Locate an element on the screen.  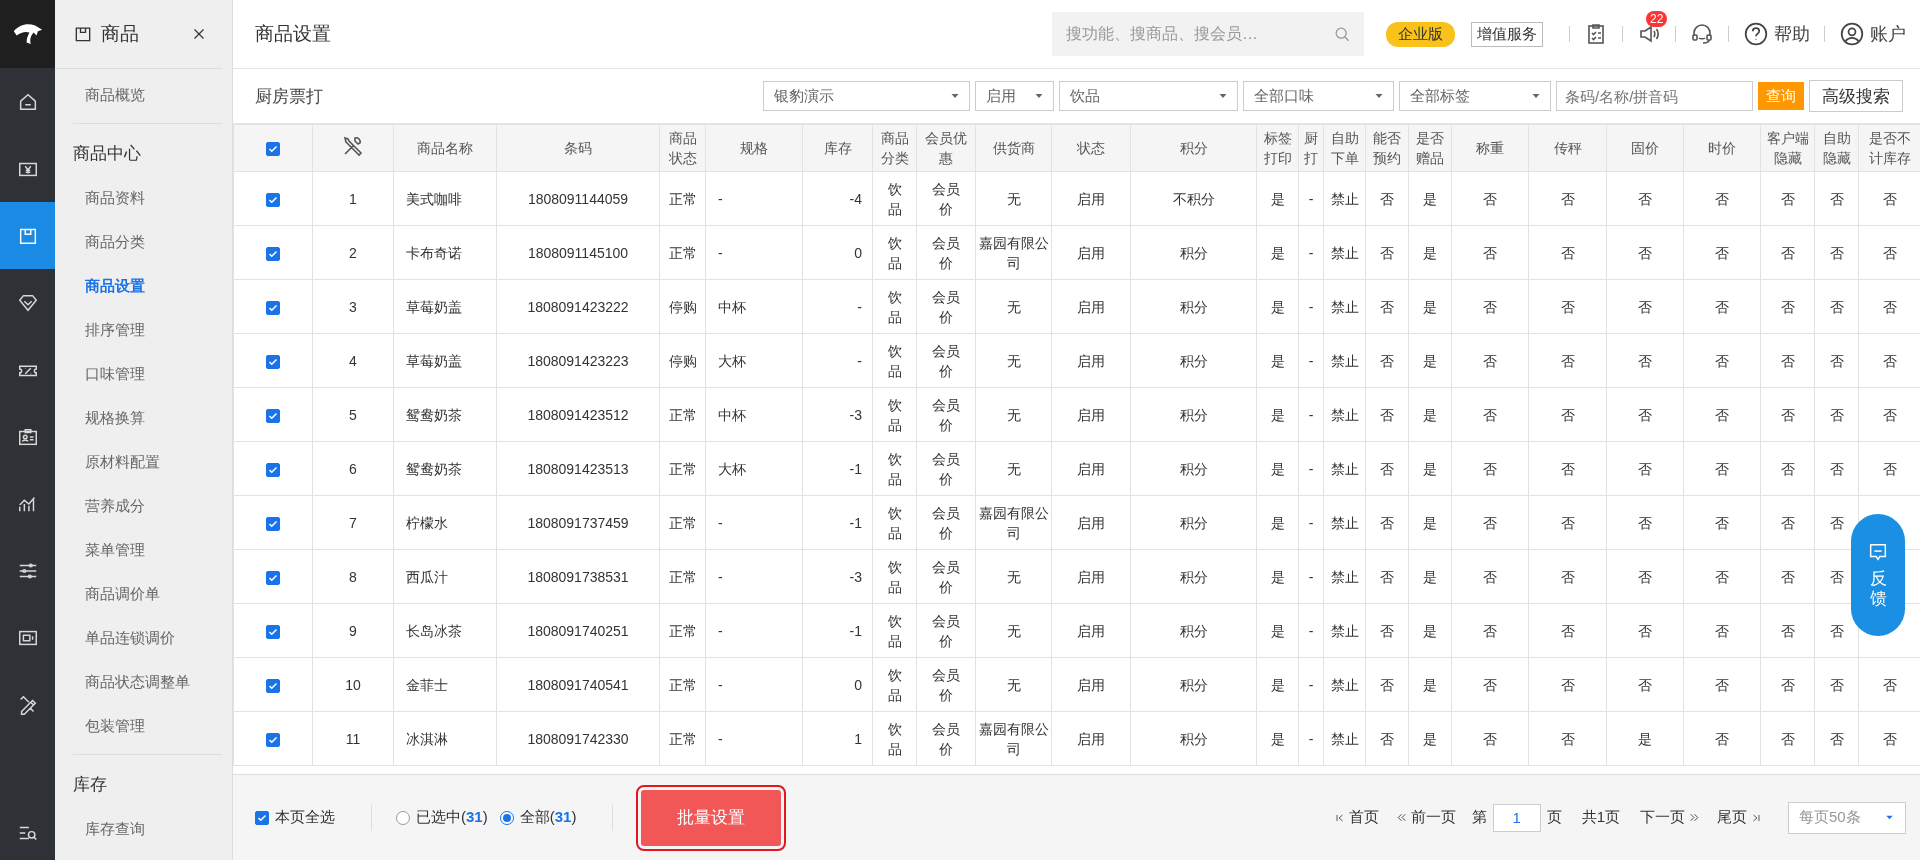
column-header: 是否不计库存 is located at coordinates (1889, 148).